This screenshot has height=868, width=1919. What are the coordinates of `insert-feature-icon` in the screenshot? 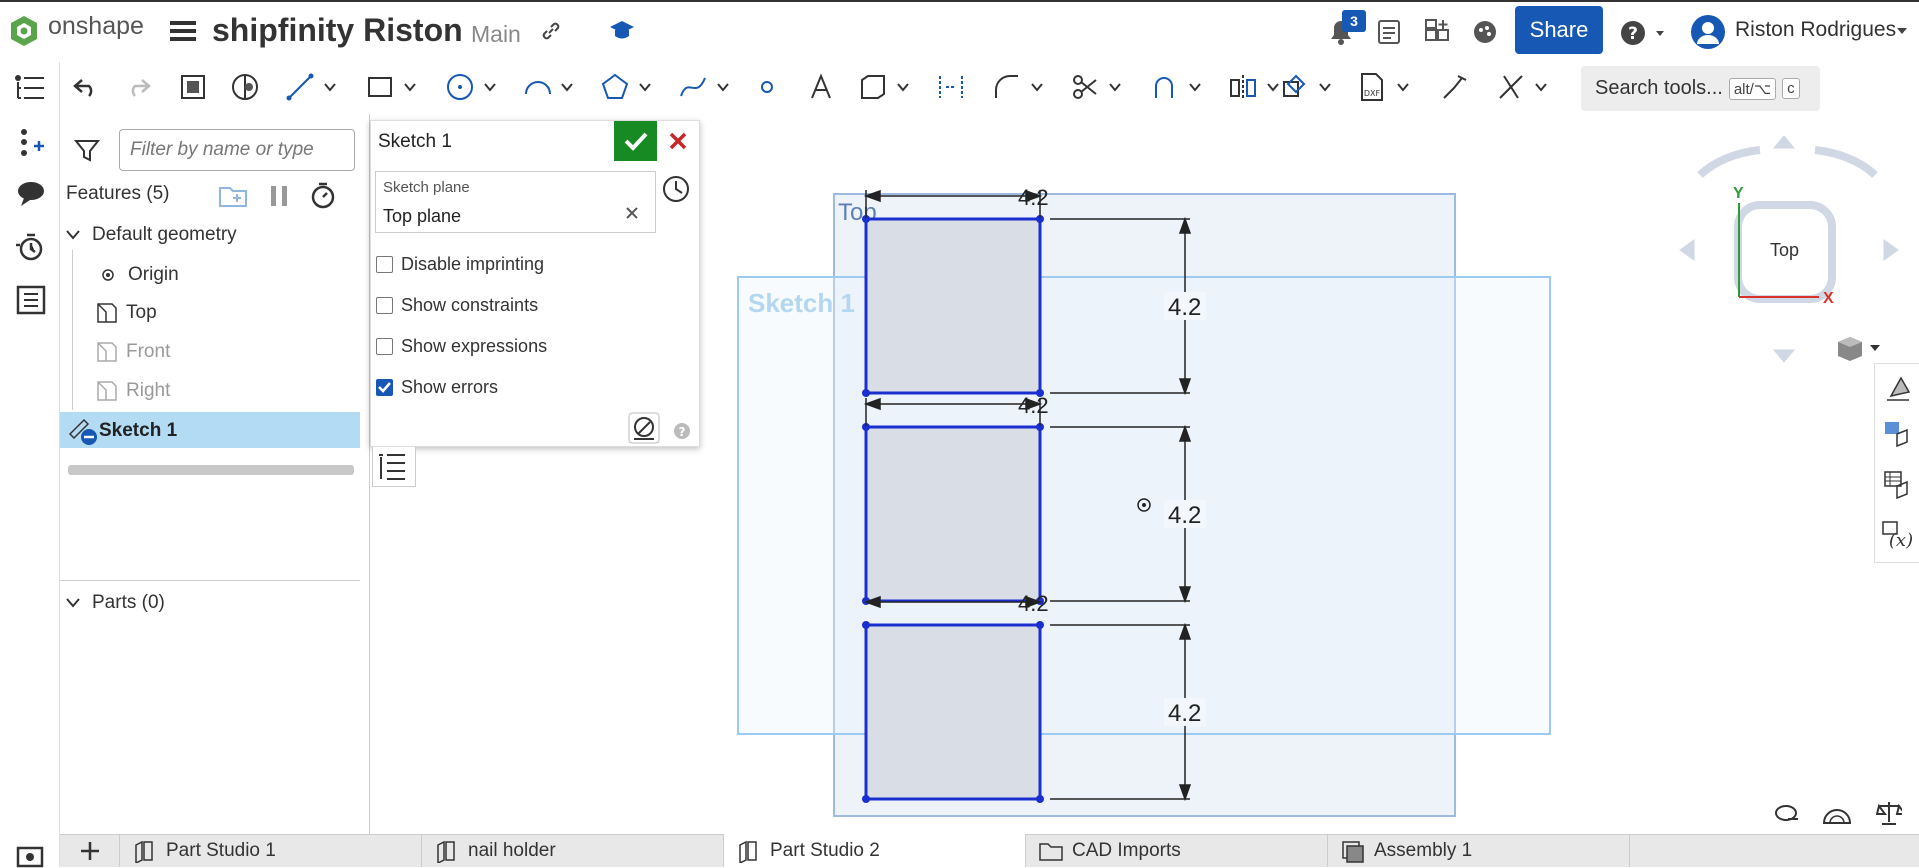 It's located at (32, 143).